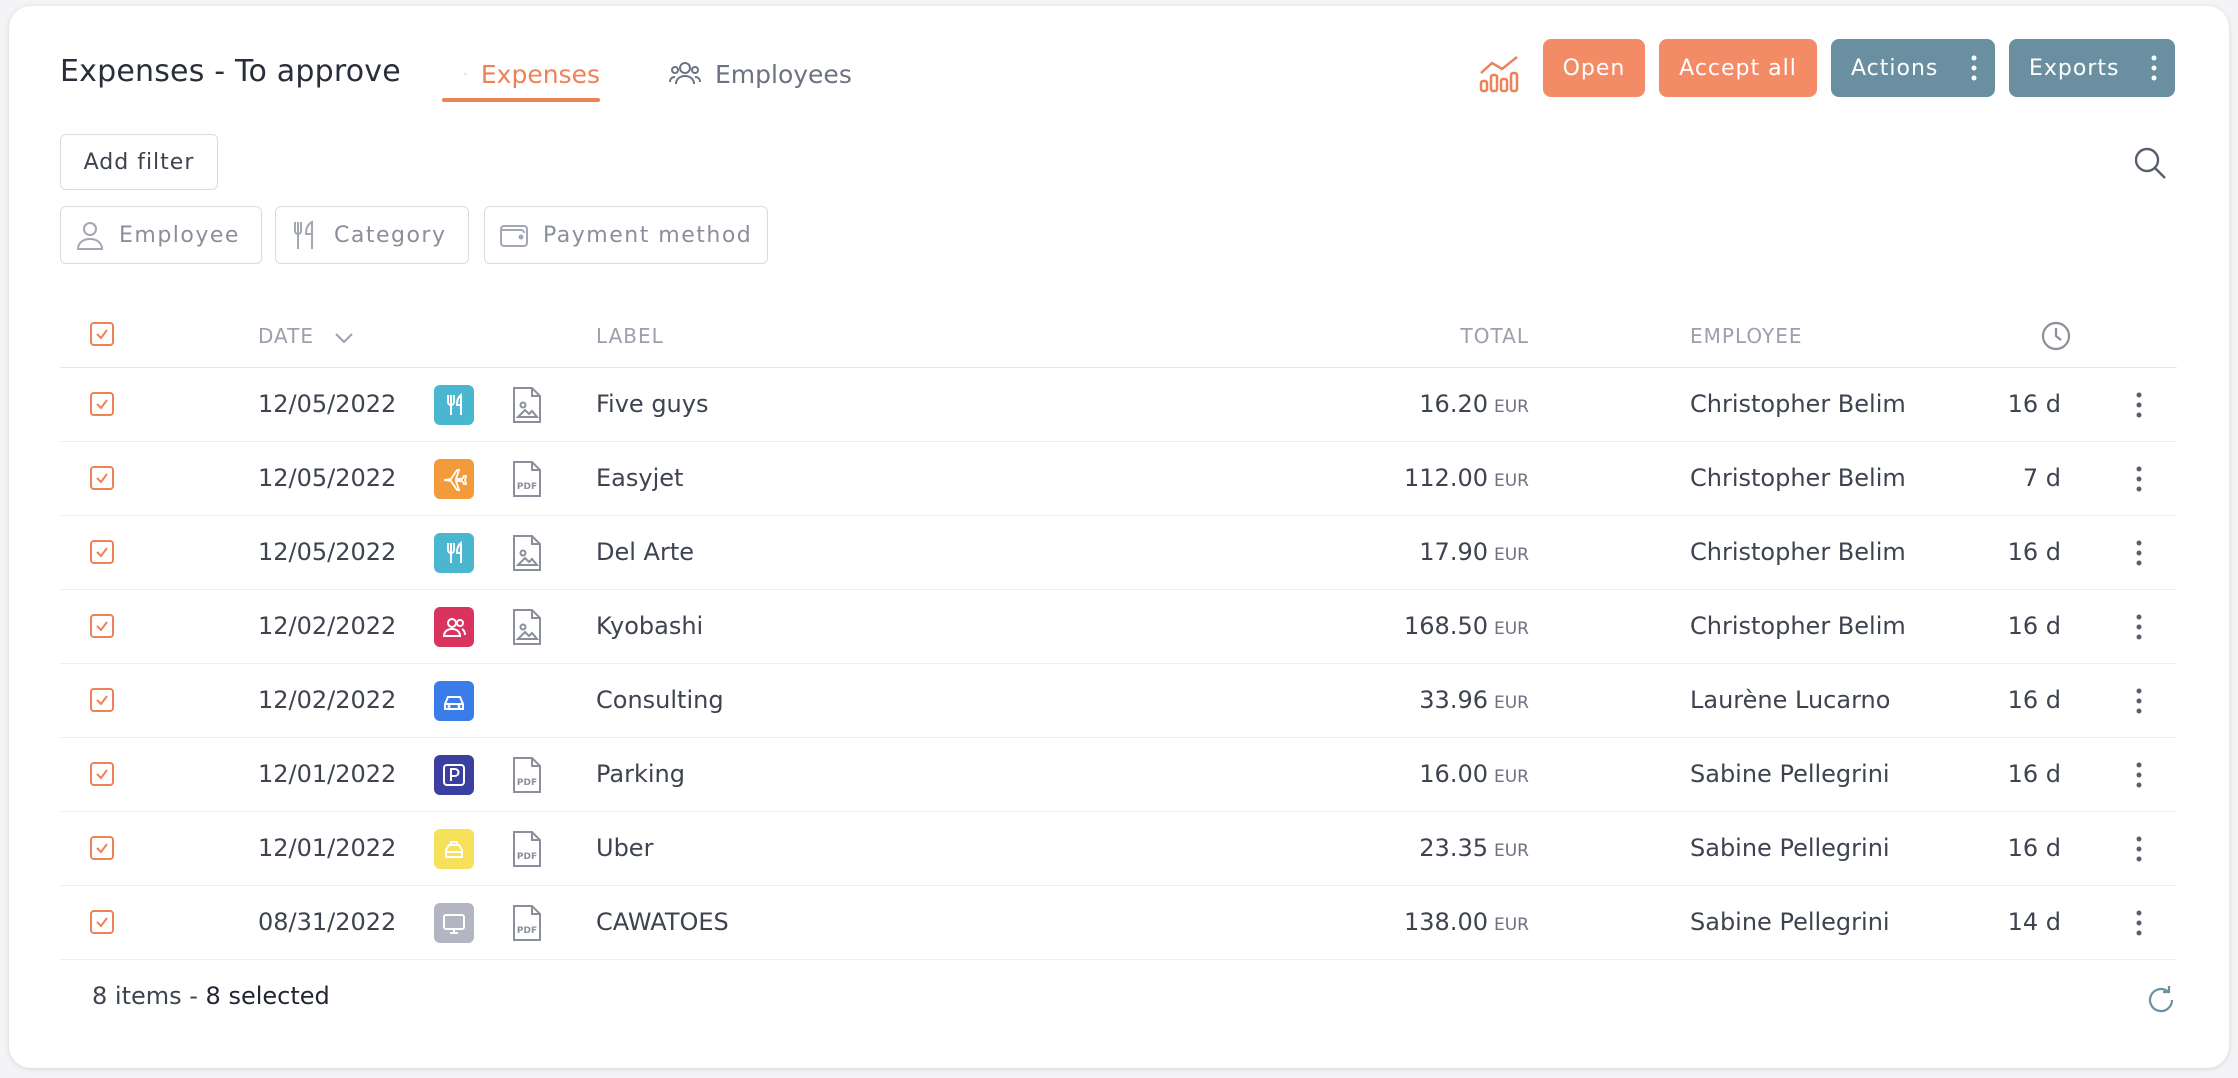  I want to click on row-date: 08/31/2022, so click(327, 922).